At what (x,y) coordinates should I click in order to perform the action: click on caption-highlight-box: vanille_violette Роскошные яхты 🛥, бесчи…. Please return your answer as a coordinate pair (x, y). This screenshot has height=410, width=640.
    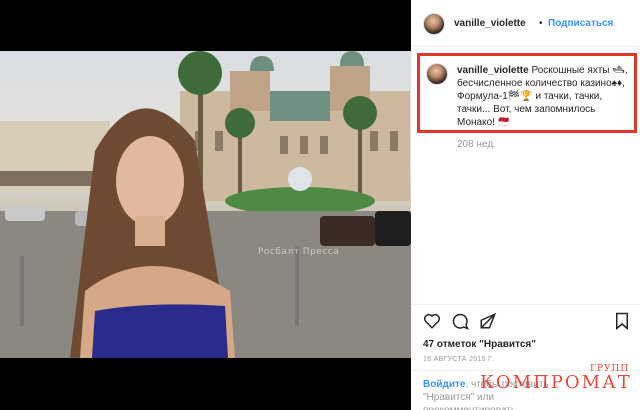
    Looking at the image, I should click on (527, 93).